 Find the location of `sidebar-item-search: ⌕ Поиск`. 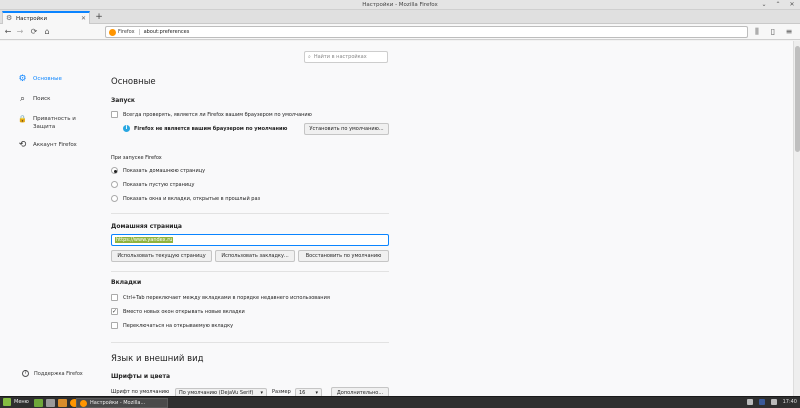

sidebar-item-search: ⌕ Поиск is located at coordinates (58, 102).